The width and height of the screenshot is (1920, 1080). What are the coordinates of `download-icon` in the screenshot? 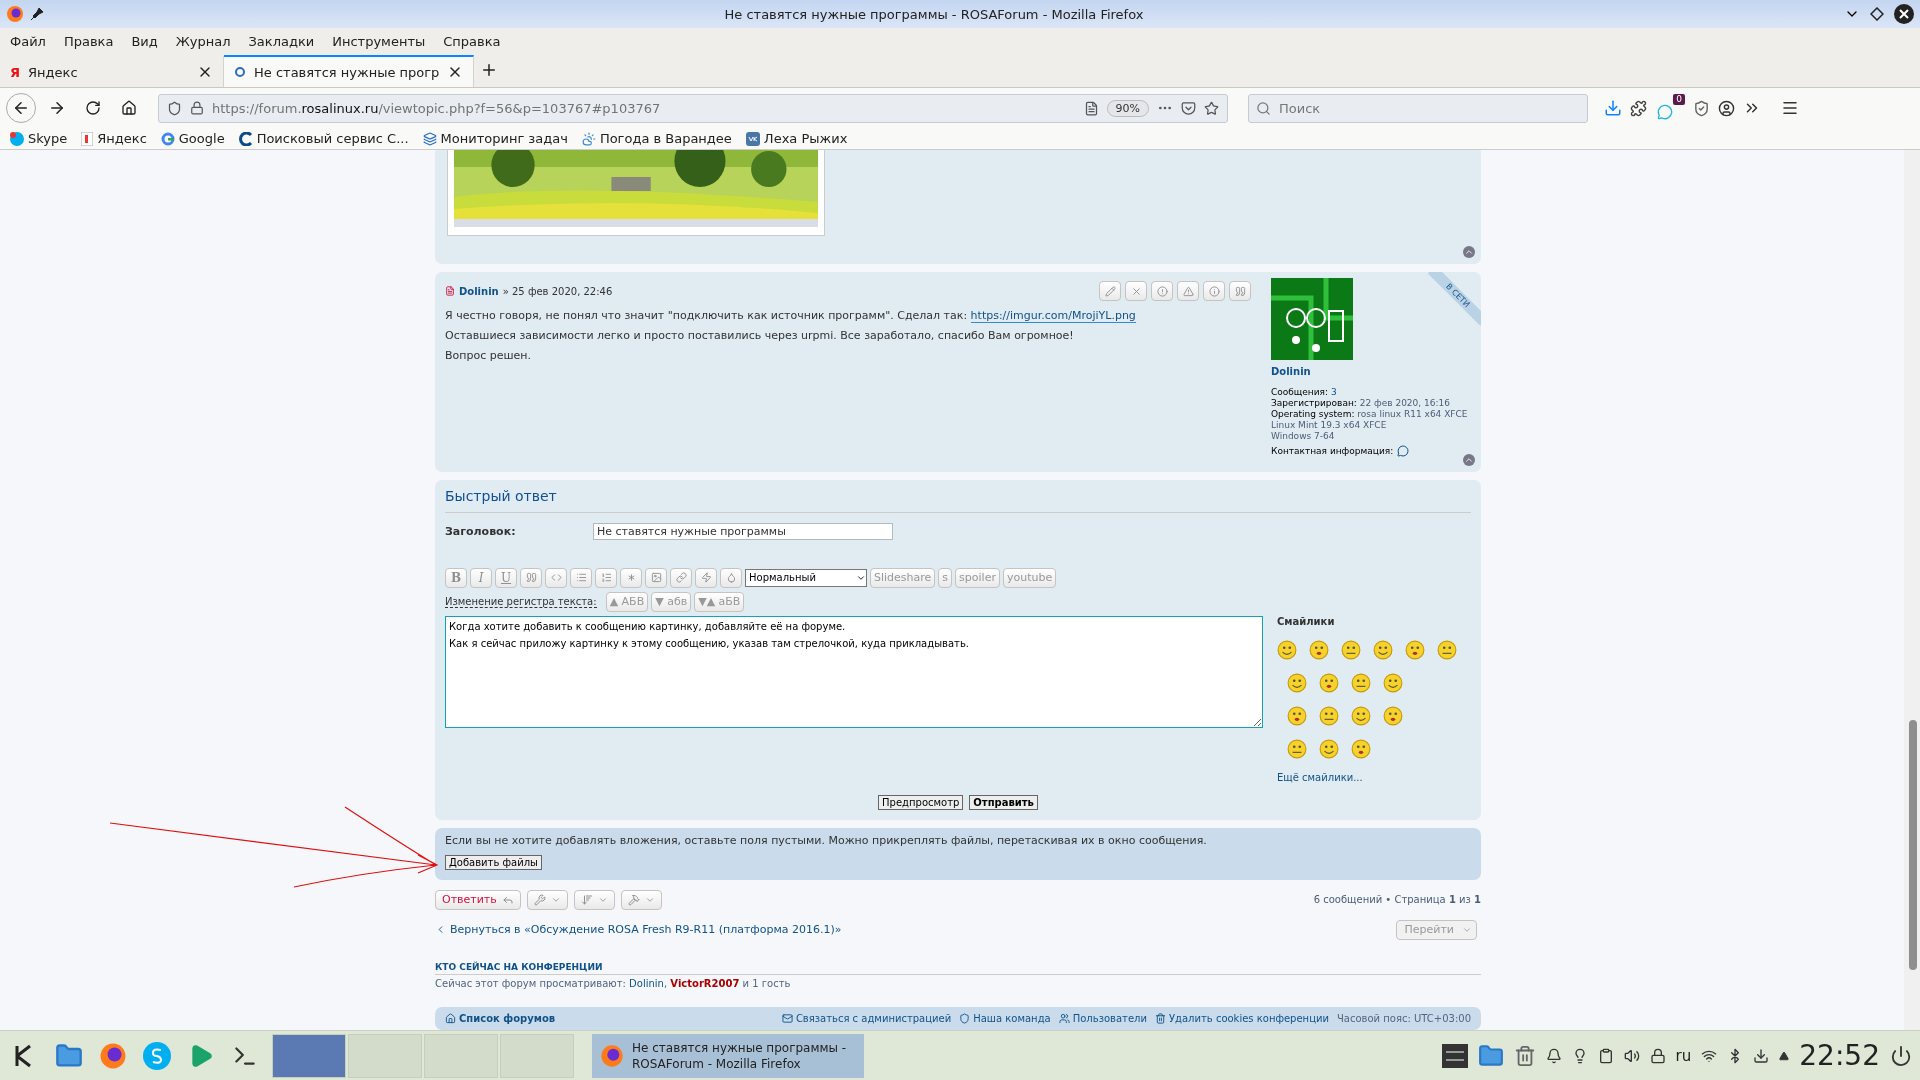 It's located at (1613, 108).